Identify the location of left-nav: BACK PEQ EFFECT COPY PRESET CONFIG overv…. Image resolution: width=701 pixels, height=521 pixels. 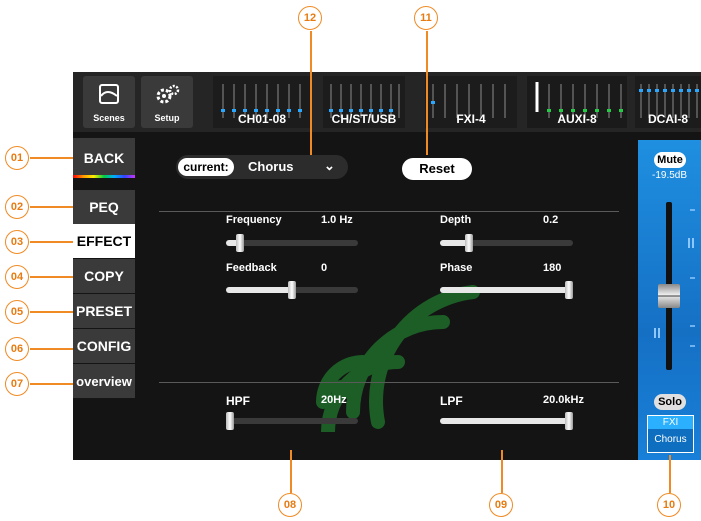
(104, 296).